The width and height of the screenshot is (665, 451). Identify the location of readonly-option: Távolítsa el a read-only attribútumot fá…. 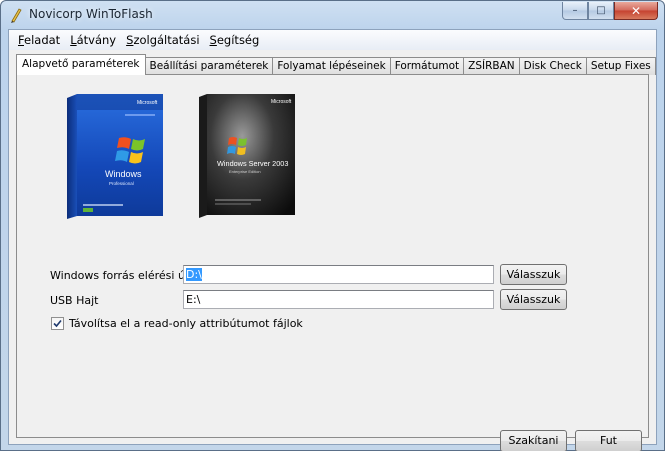
(177, 323).